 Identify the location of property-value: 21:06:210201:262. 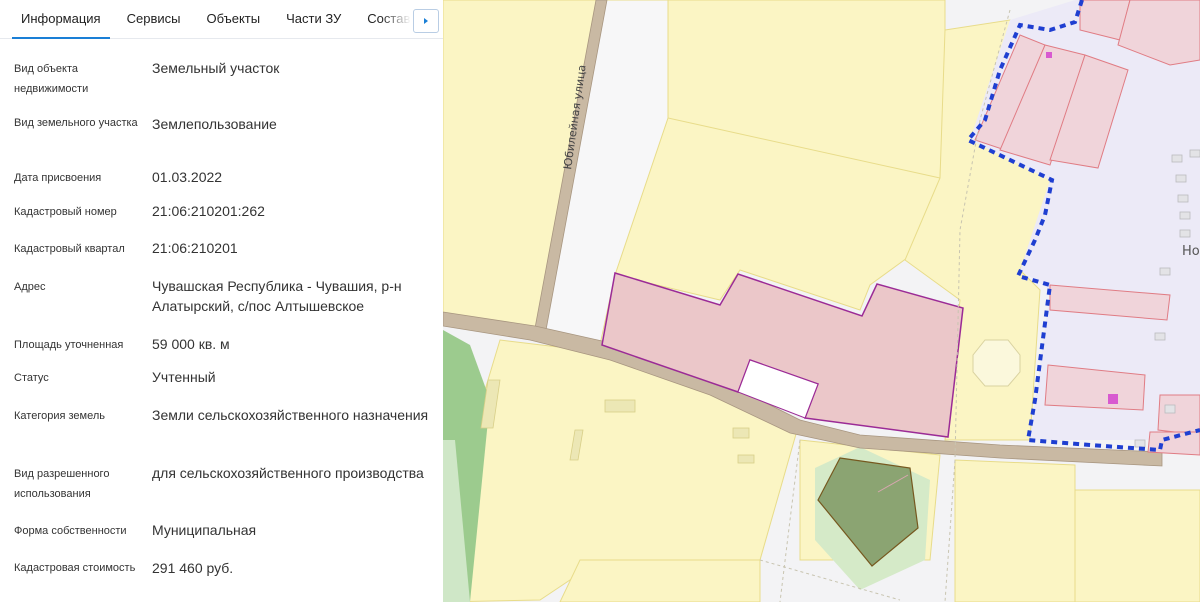
(208, 211).